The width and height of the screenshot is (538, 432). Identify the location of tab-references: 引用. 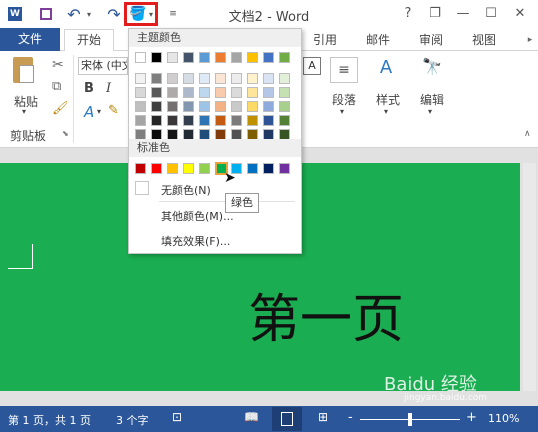
(325, 40).